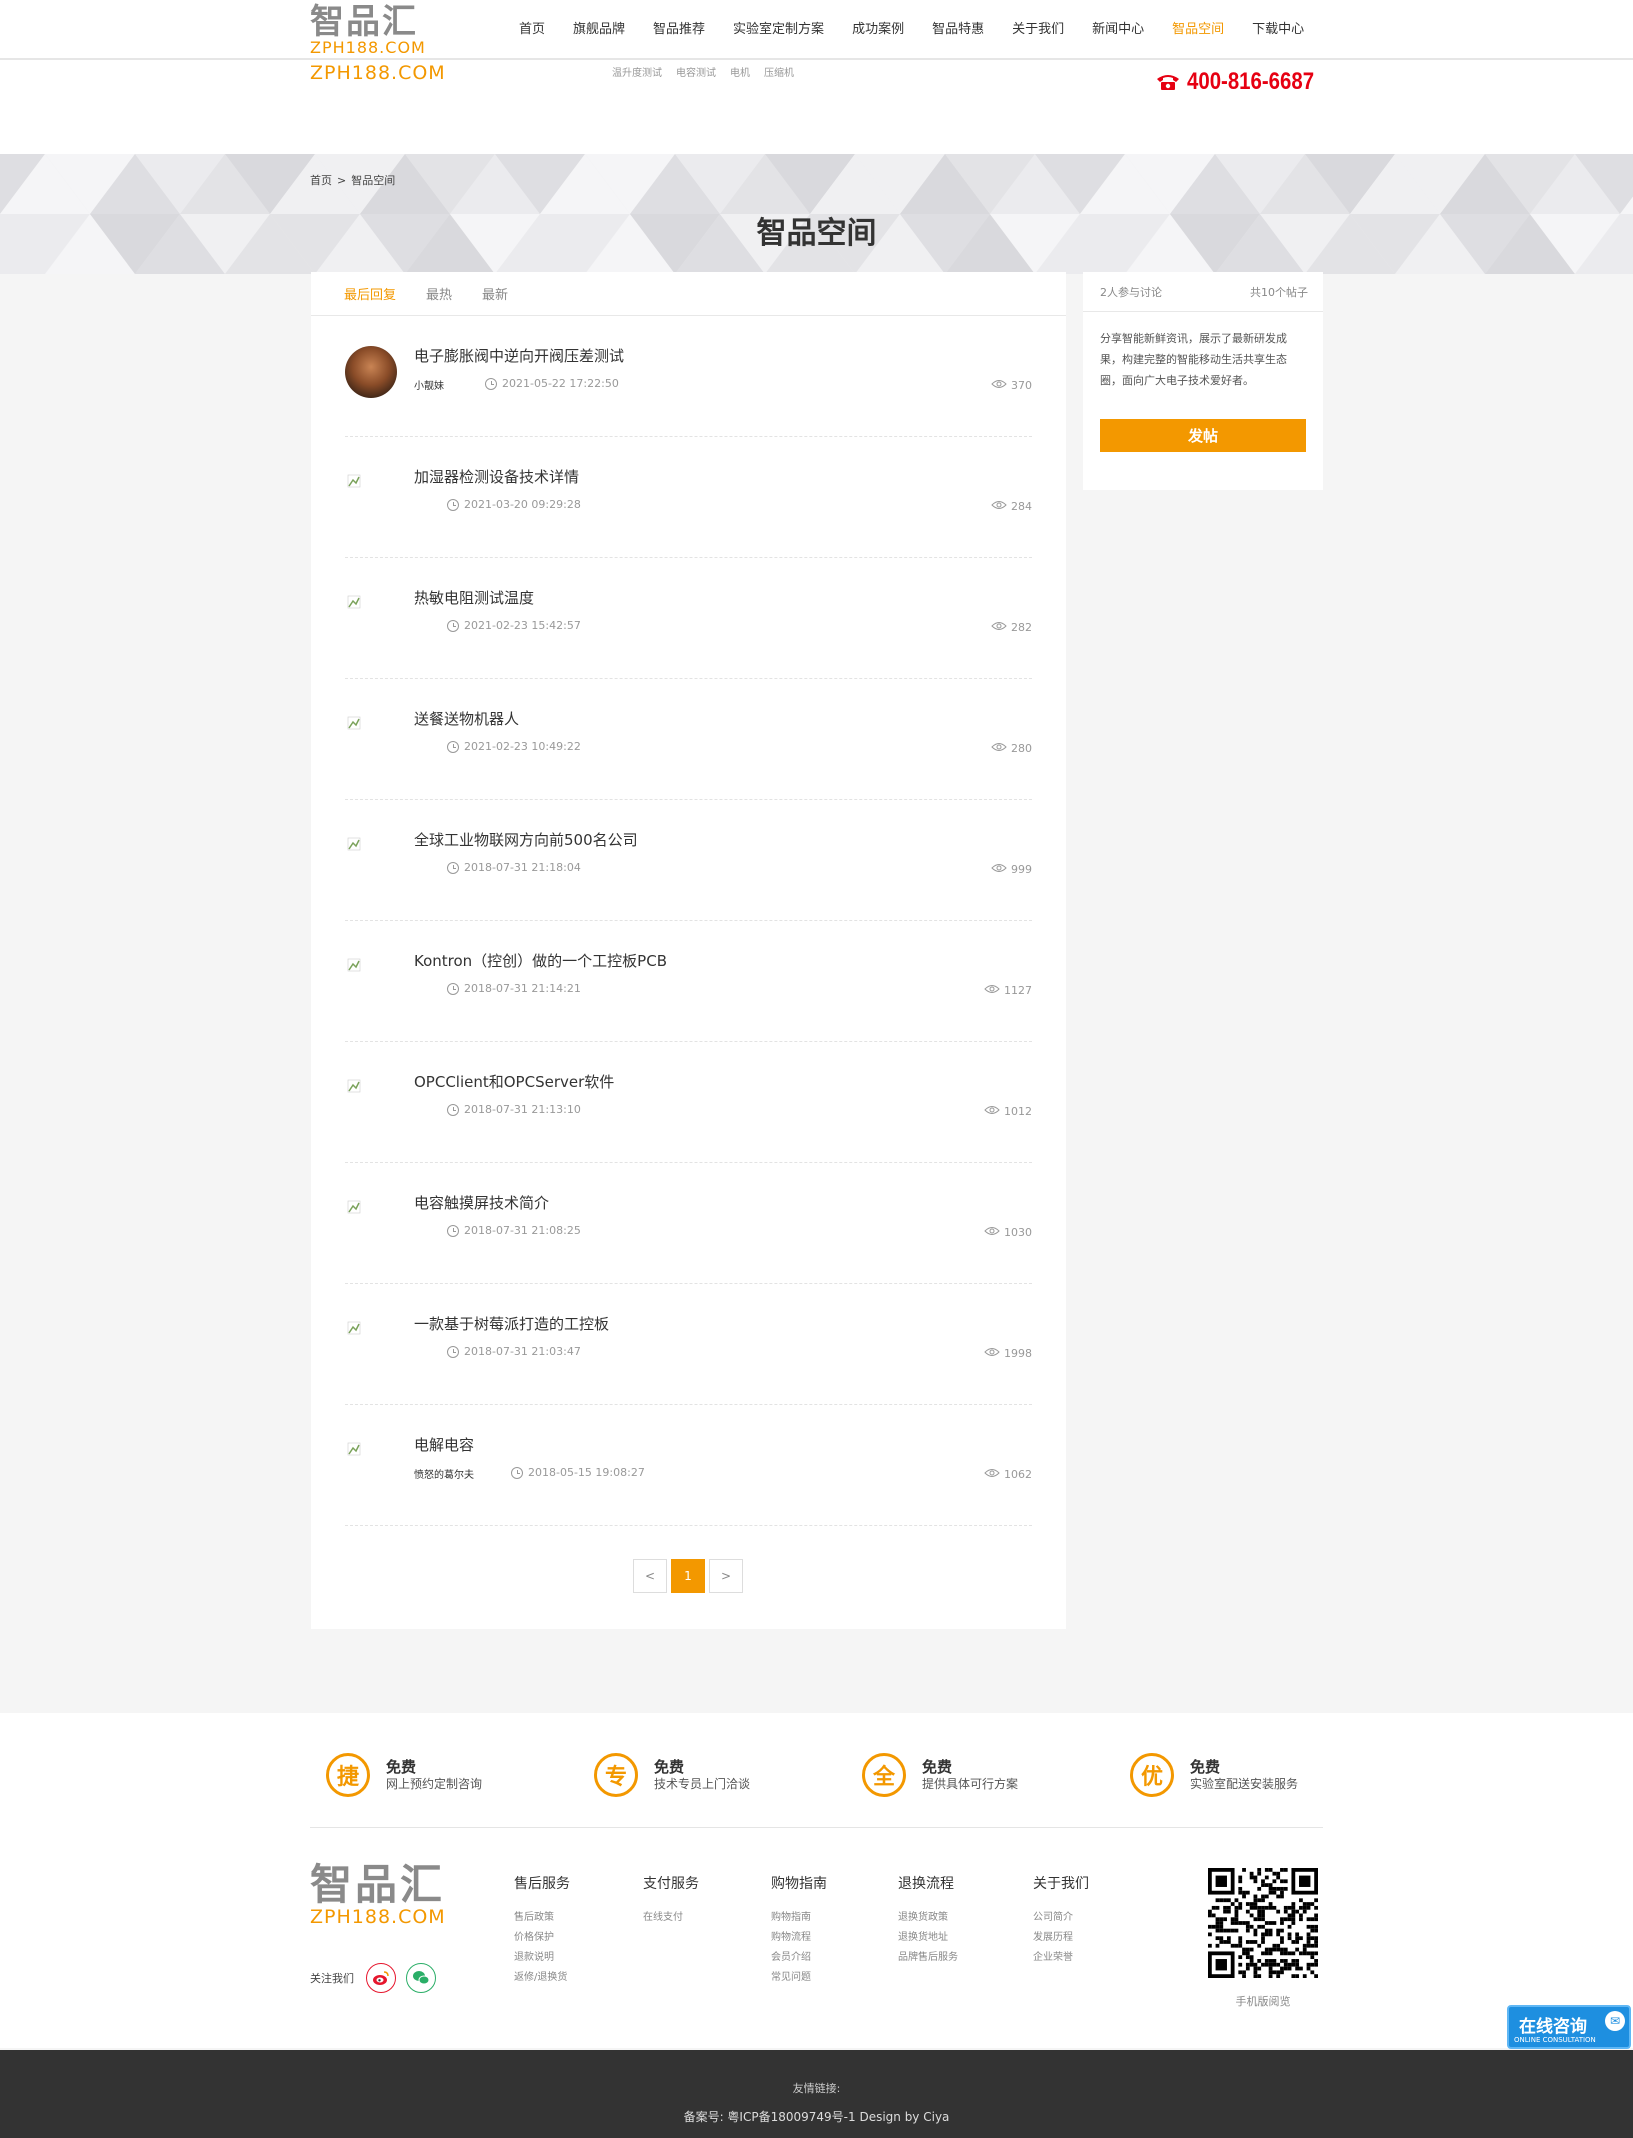  What do you see at coordinates (481, 1202) in the screenshot?
I see `post-title: 电容触摸屏技术简介` at bounding box center [481, 1202].